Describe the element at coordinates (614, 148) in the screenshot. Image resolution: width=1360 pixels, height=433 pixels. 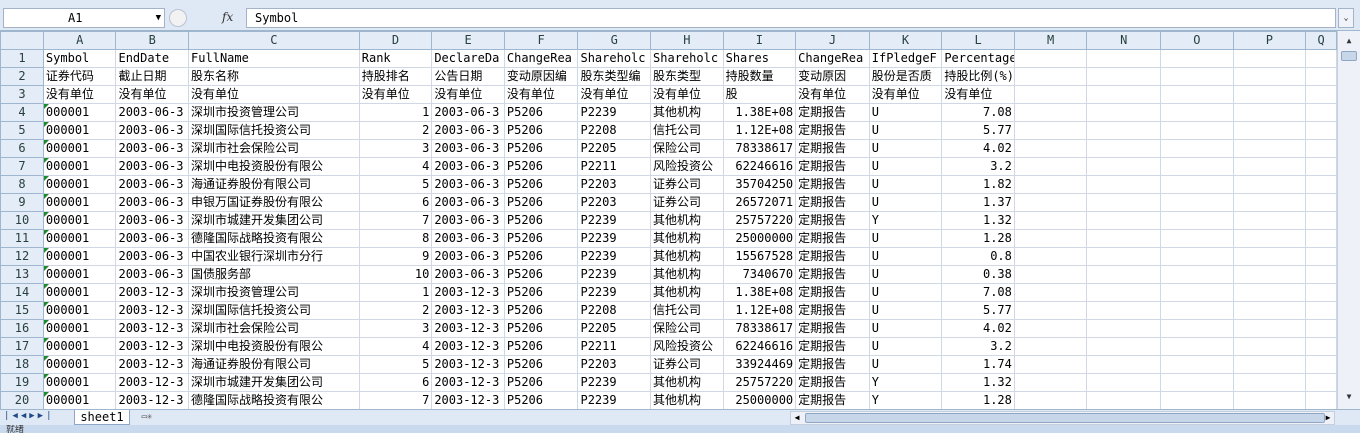
I see `cell: P2205` at that location.